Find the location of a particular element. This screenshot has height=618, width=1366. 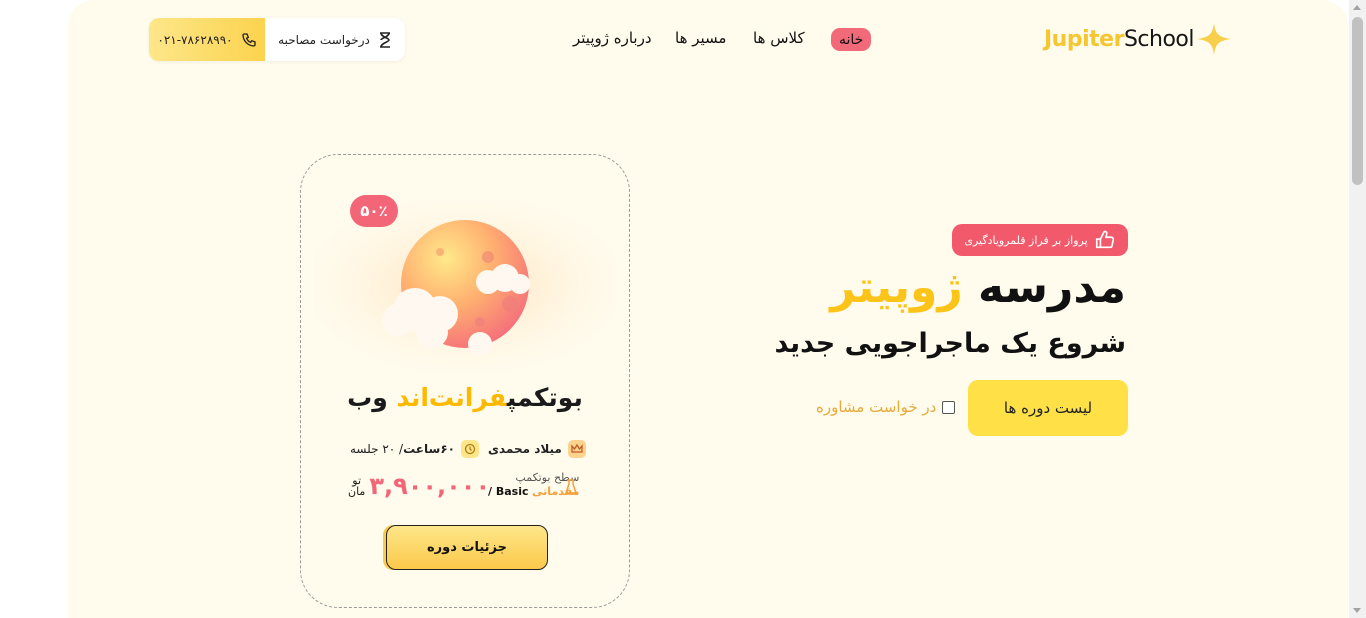

currency-bottom: مان is located at coordinates (357, 491).